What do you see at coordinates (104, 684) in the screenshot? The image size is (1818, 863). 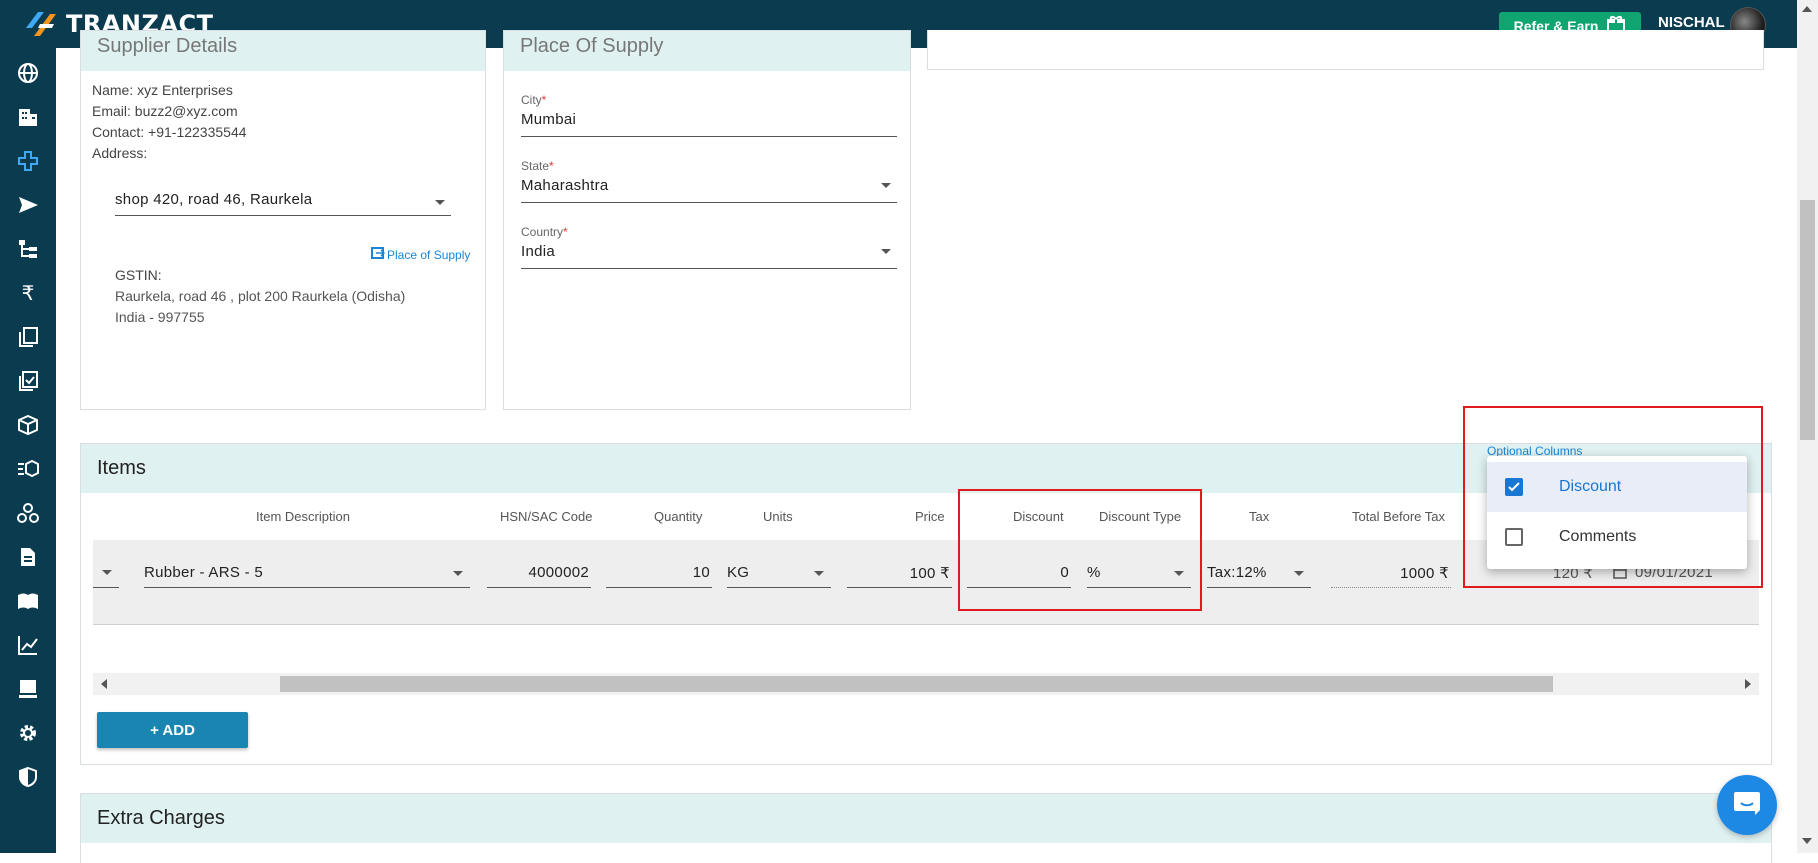 I see `scroll-left-icon` at bounding box center [104, 684].